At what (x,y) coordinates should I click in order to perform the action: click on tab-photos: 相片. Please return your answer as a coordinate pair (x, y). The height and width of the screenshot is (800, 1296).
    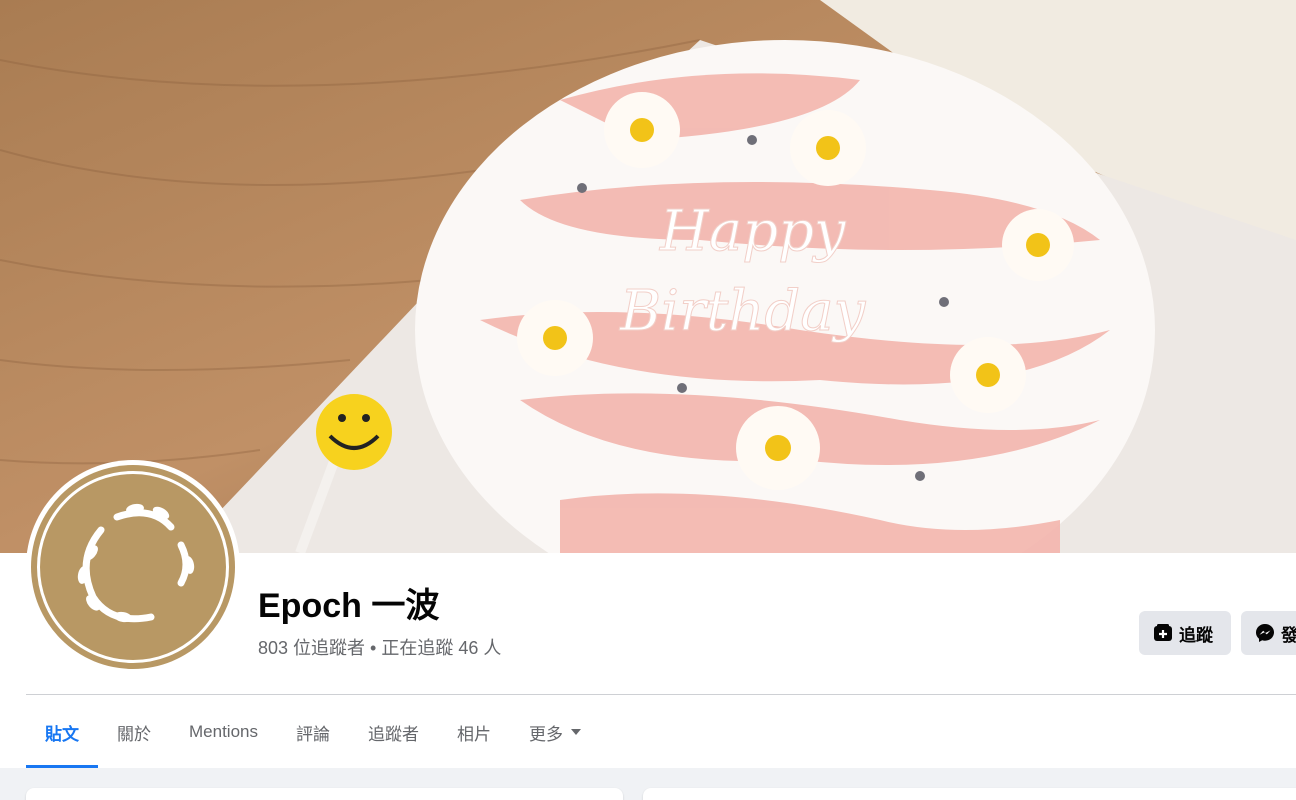
    Looking at the image, I should click on (474, 732).